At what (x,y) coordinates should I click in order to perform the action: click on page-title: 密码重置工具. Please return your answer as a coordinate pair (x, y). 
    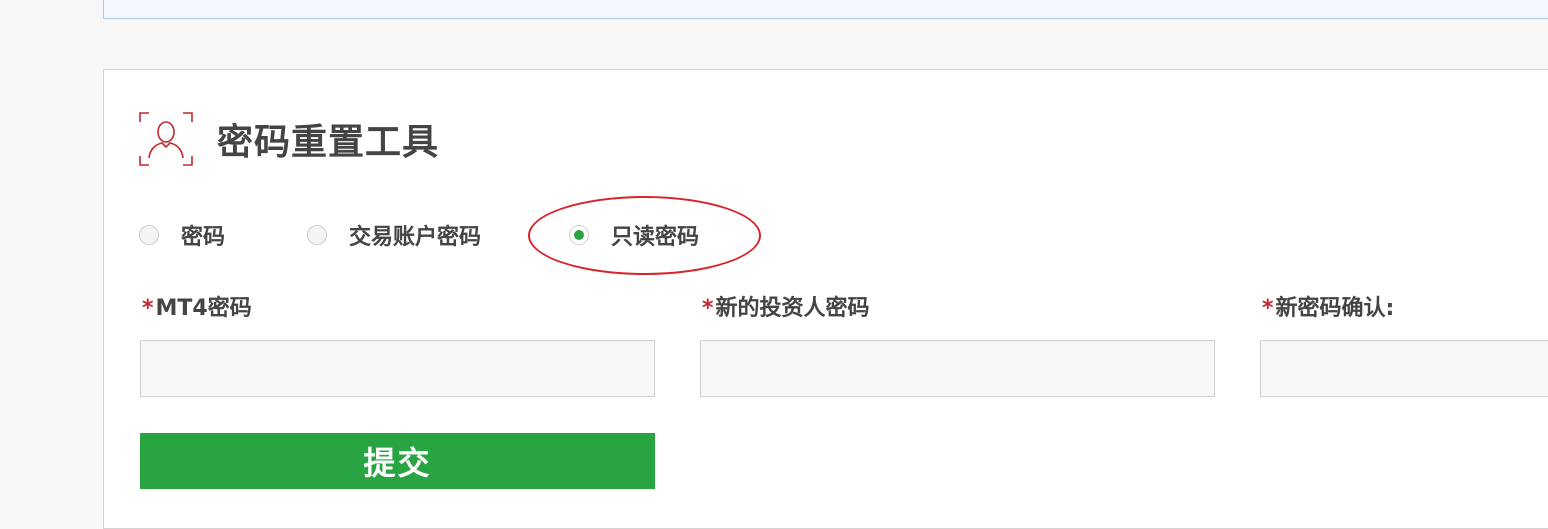
    Looking at the image, I should click on (328, 142).